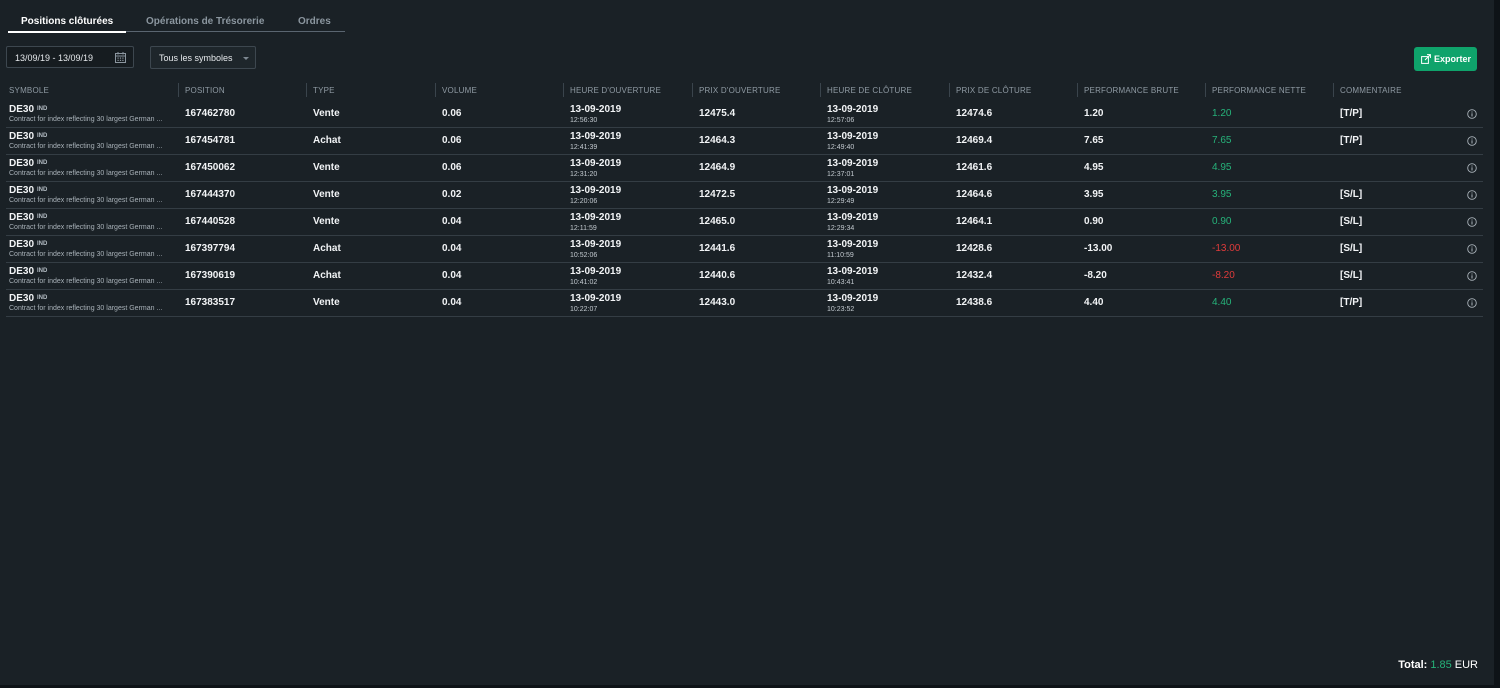  I want to click on net-performance: 3.95, so click(1222, 194).